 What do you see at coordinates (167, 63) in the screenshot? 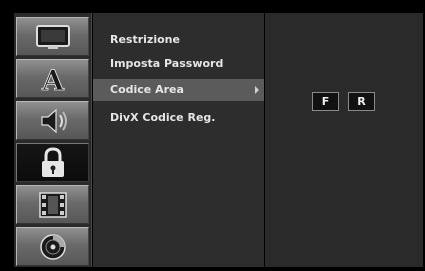
I see `menu-item-label: Imposta Password` at bounding box center [167, 63].